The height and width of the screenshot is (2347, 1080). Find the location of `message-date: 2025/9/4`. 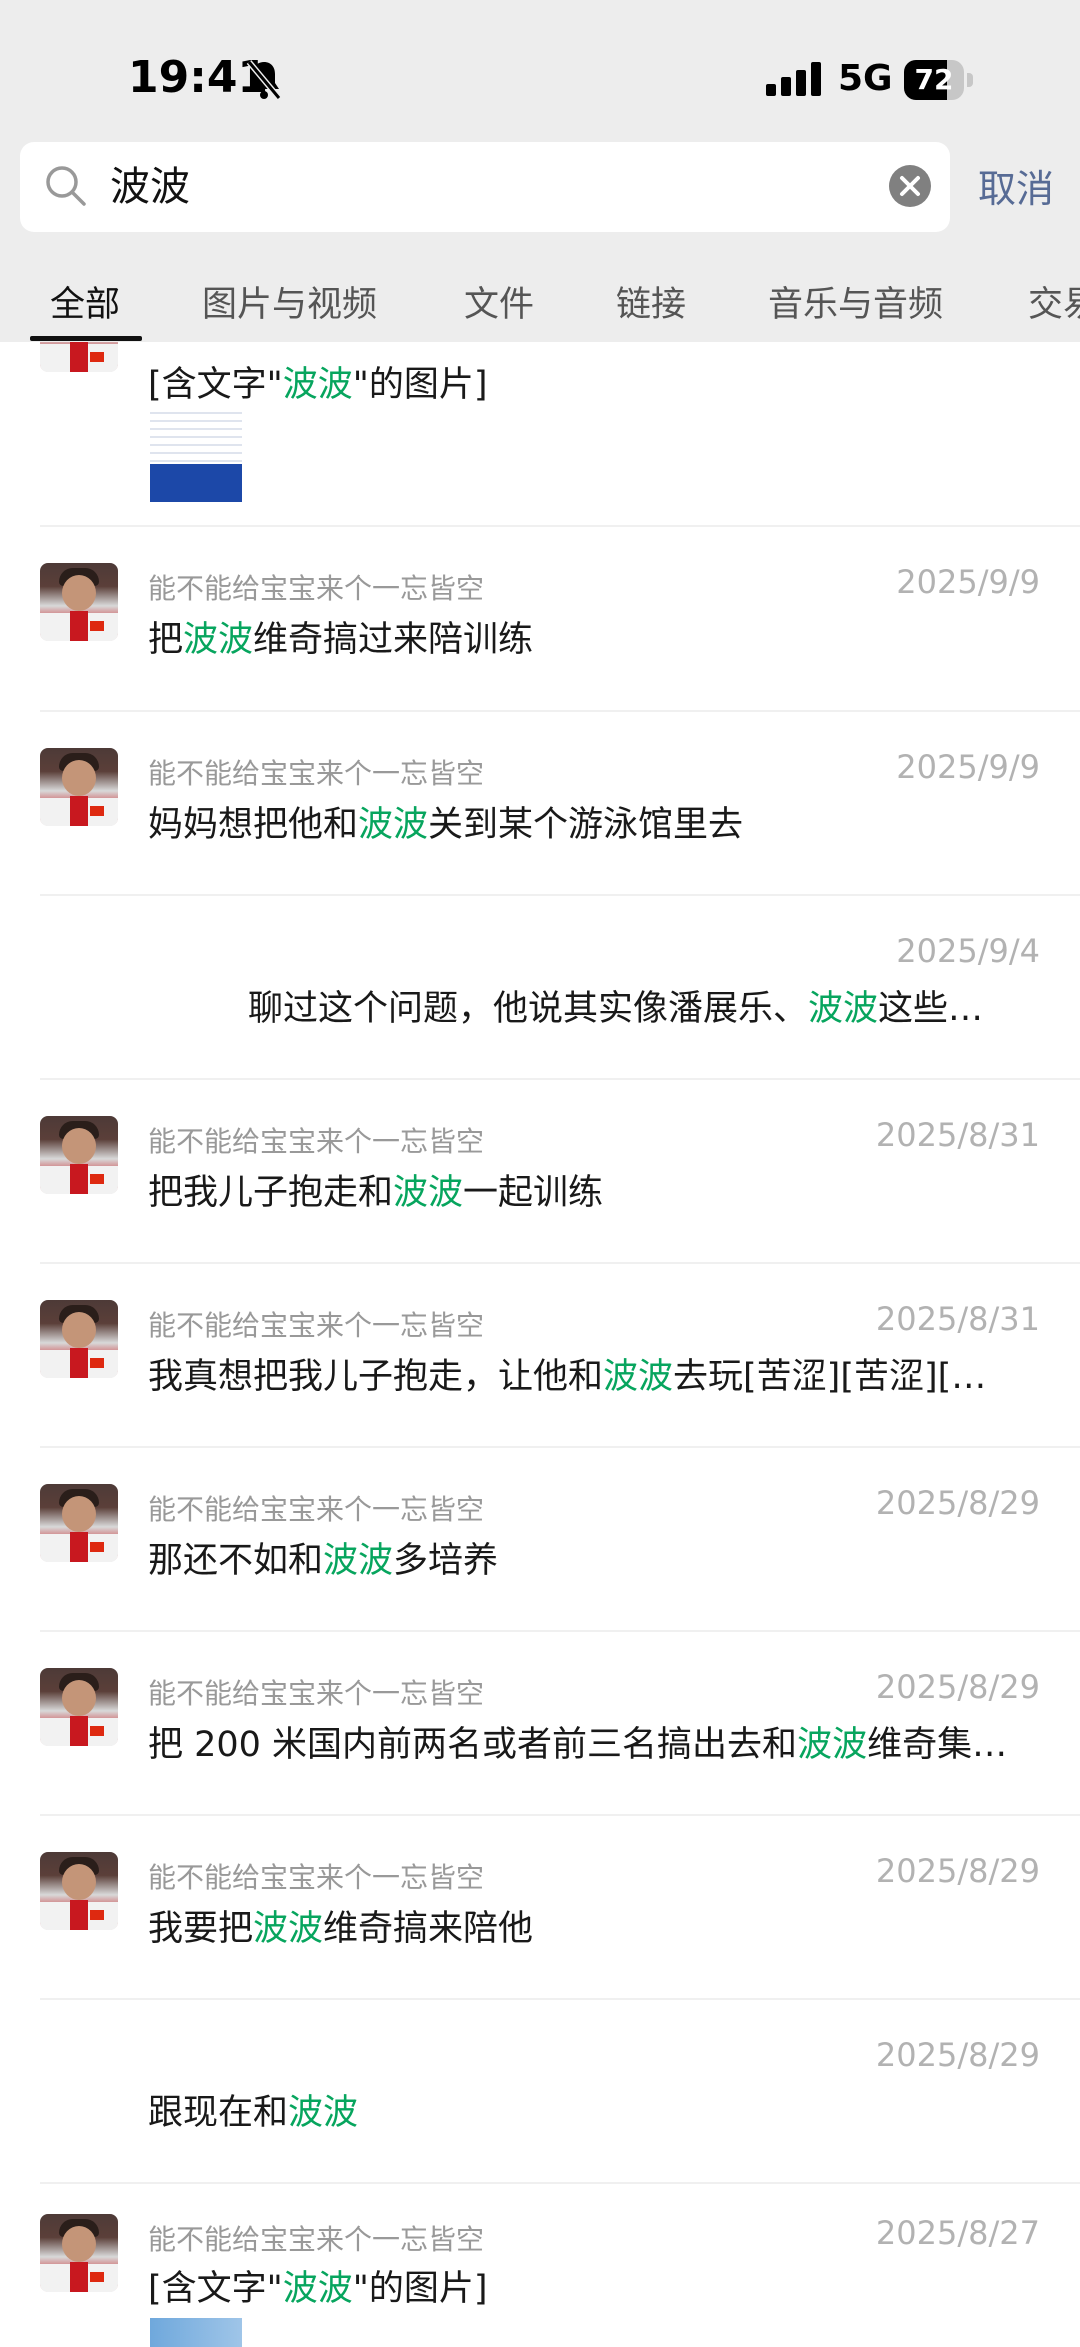

message-date: 2025/9/4 is located at coordinates (968, 951).